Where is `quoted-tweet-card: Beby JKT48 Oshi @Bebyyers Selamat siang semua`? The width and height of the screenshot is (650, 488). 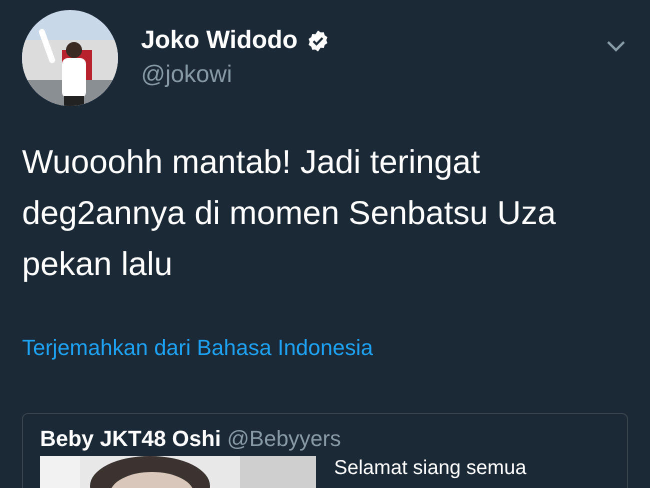 quoted-tweet-card: Beby JKT48 Oshi @Bebyyers Selamat siang semua is located at coordinates (325, 450).